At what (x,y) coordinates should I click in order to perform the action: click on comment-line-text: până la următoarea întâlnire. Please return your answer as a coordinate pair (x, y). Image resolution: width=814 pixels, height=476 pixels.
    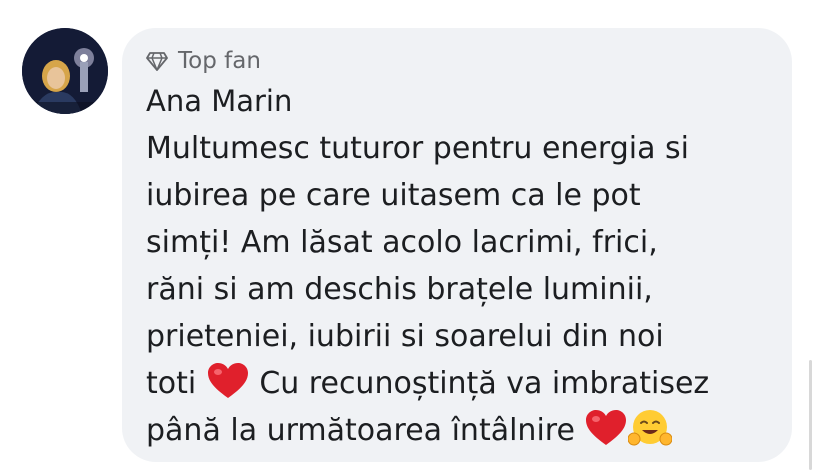
    Looking at the image, I should click on (360, 430).